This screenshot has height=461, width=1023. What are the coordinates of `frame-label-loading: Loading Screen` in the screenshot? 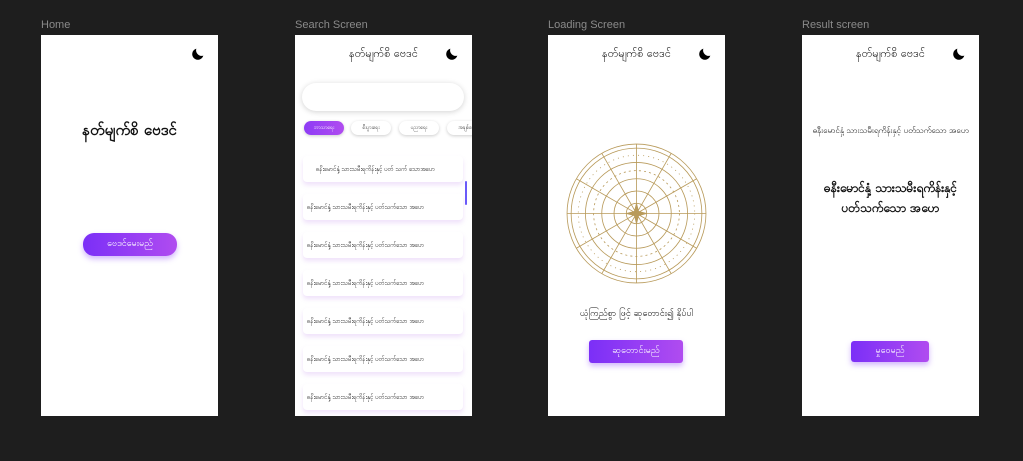 It's located at (587, 25).